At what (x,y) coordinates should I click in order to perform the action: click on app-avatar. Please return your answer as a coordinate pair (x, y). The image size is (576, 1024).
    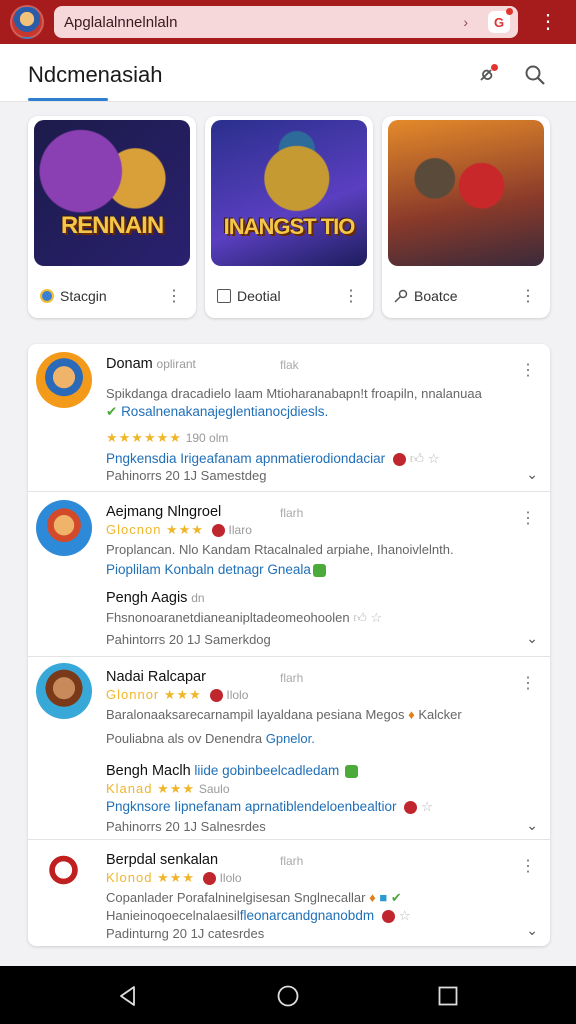
    Looking at the image, I should click on (27, 22).